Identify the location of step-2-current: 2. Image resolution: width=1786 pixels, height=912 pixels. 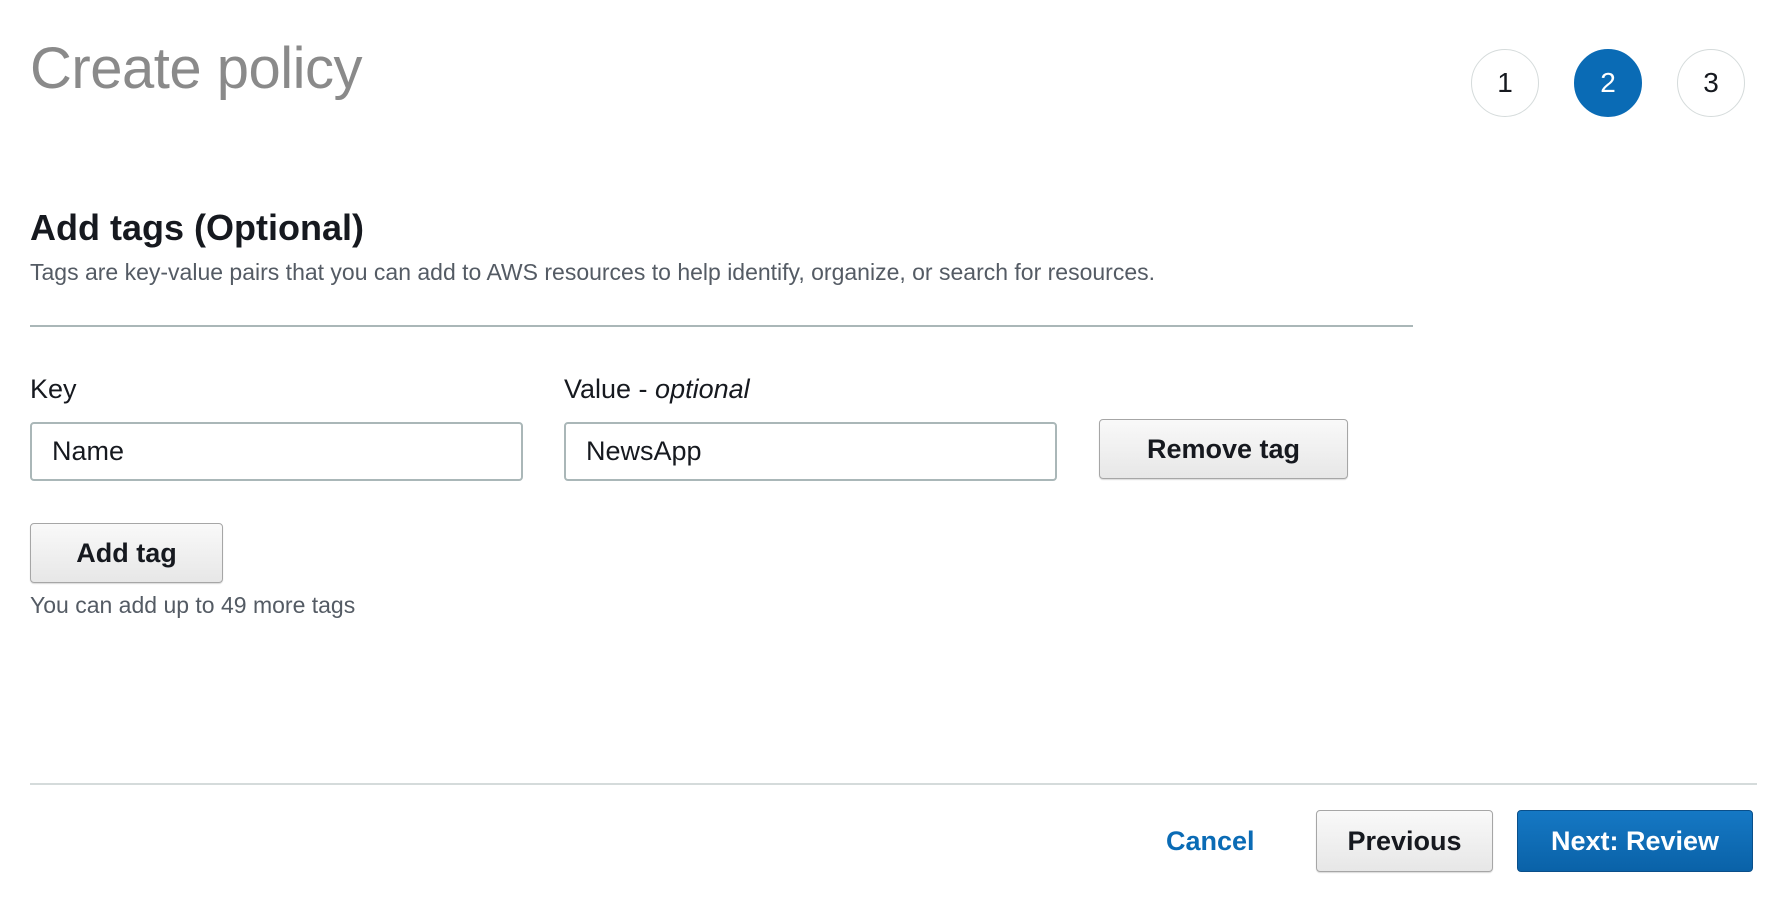
(1608, 83).